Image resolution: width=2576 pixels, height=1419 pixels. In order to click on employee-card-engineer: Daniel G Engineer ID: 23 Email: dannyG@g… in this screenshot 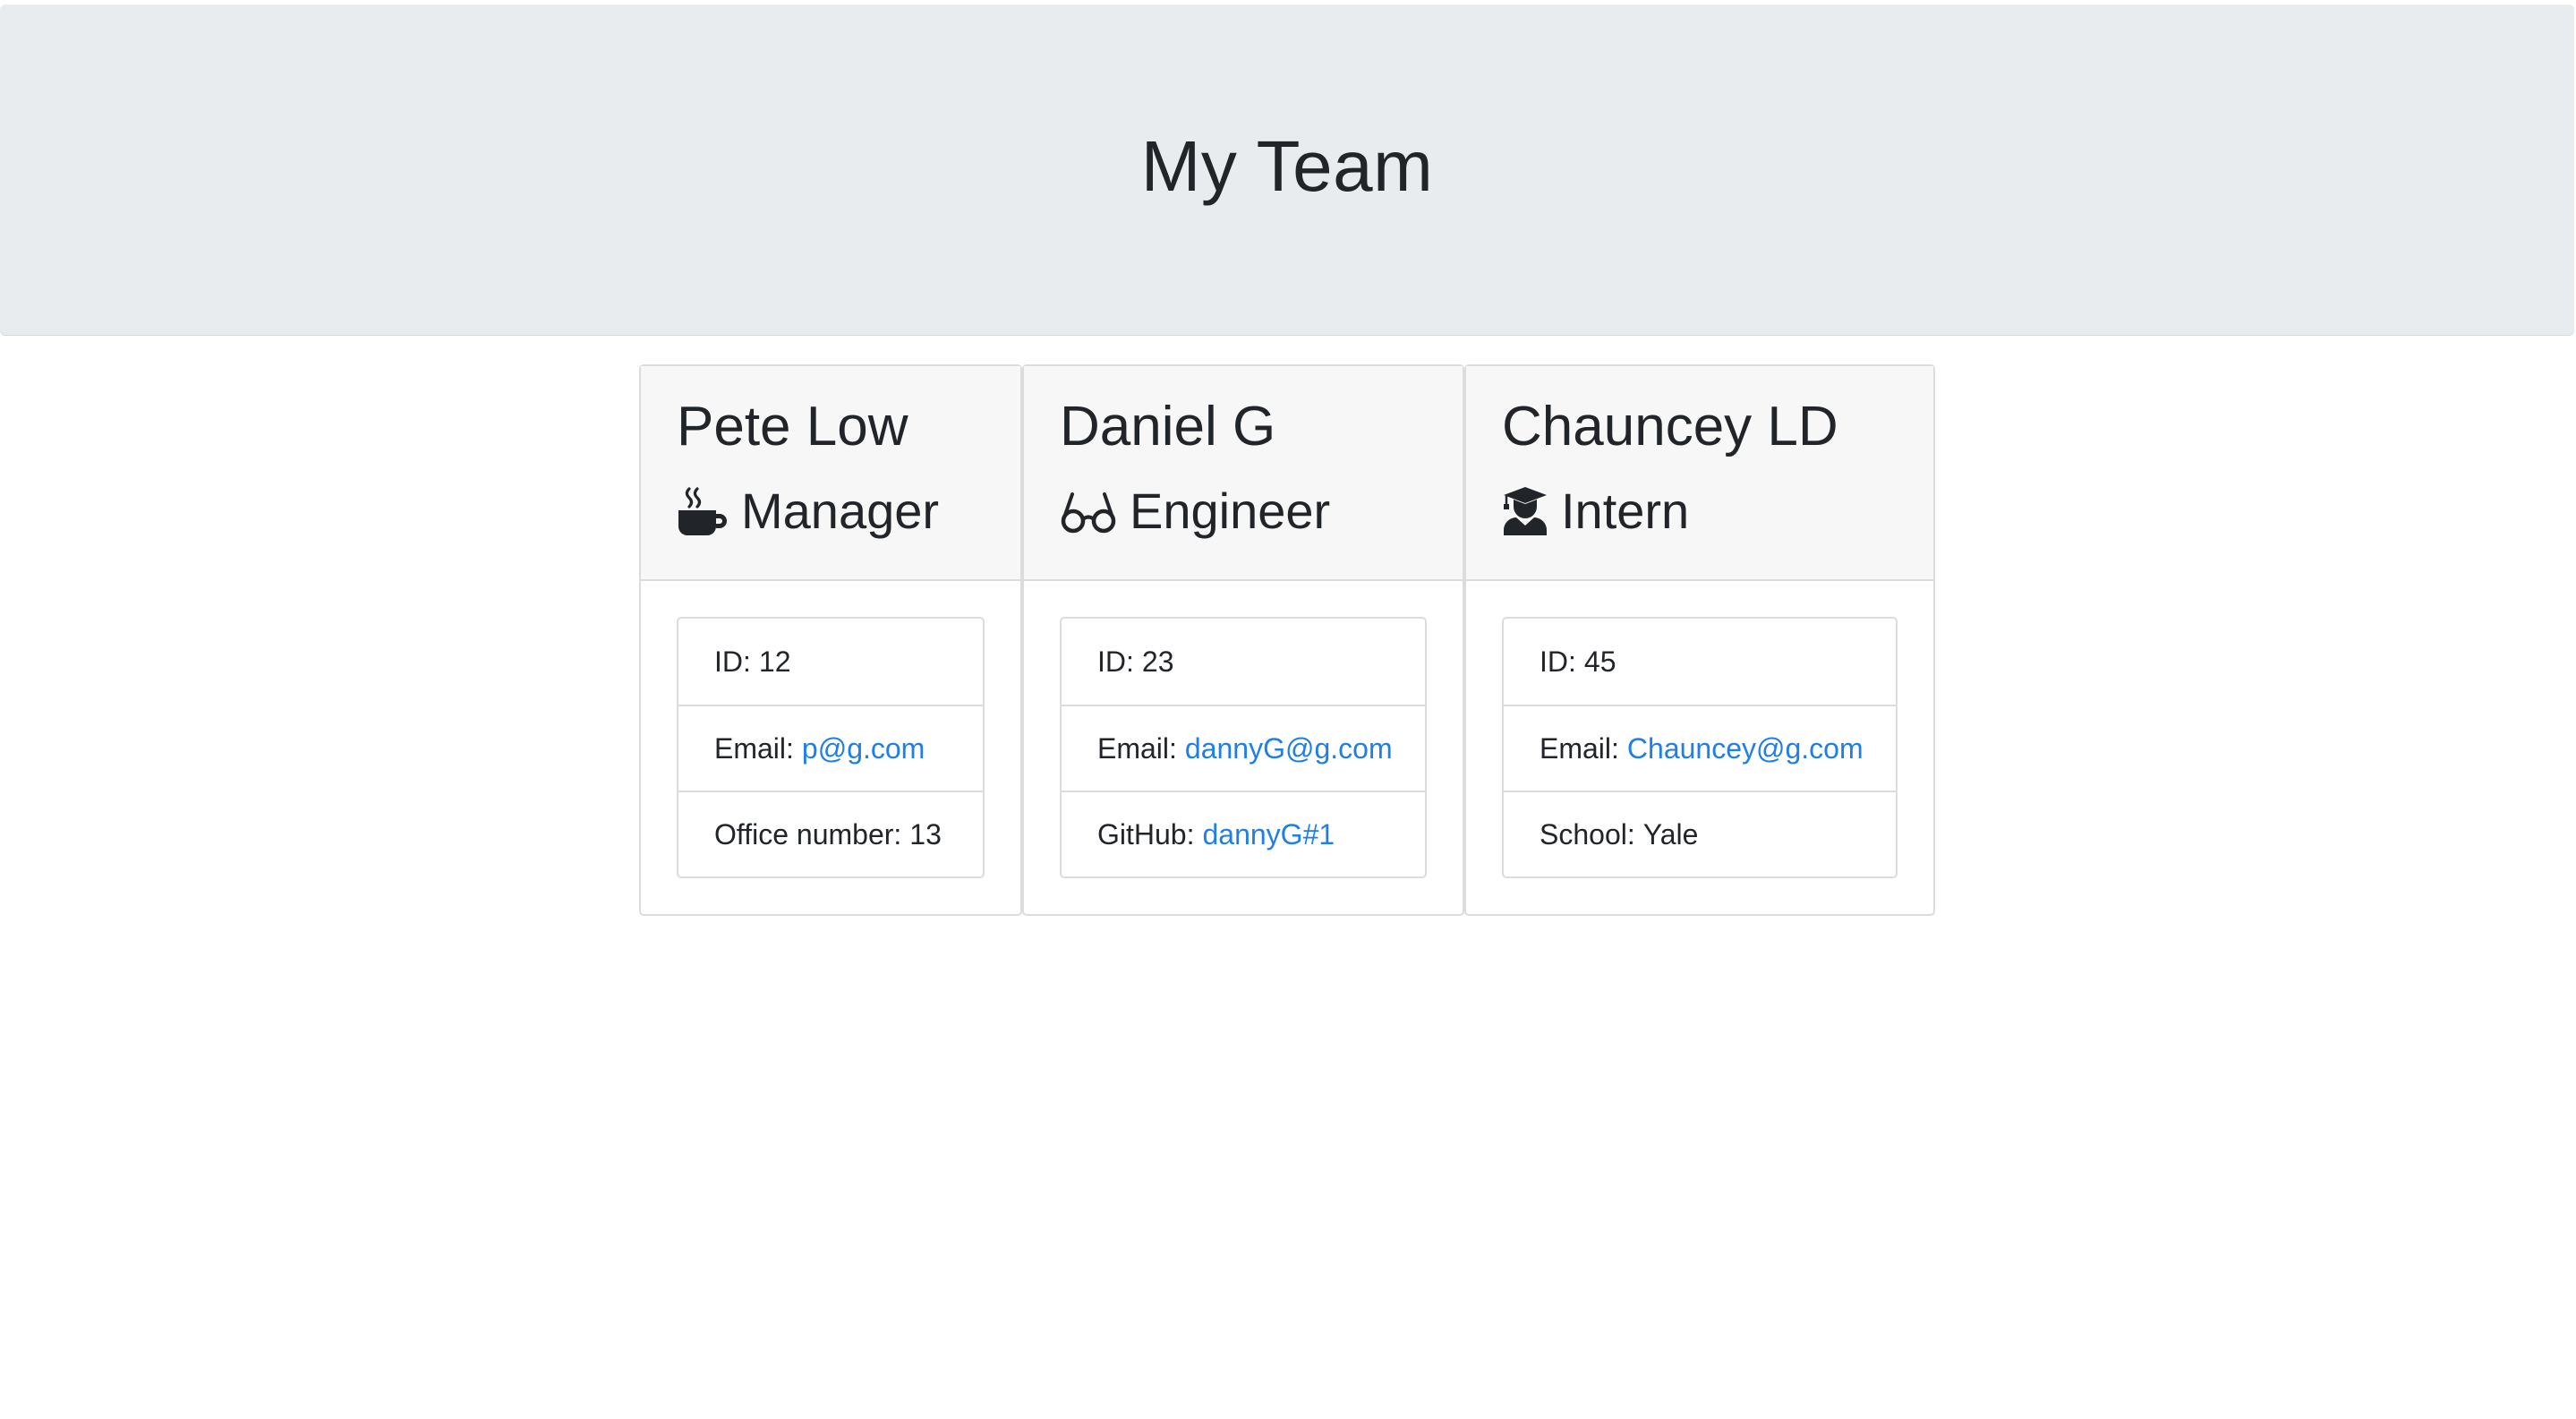, I will do `click(1243, 640)`.